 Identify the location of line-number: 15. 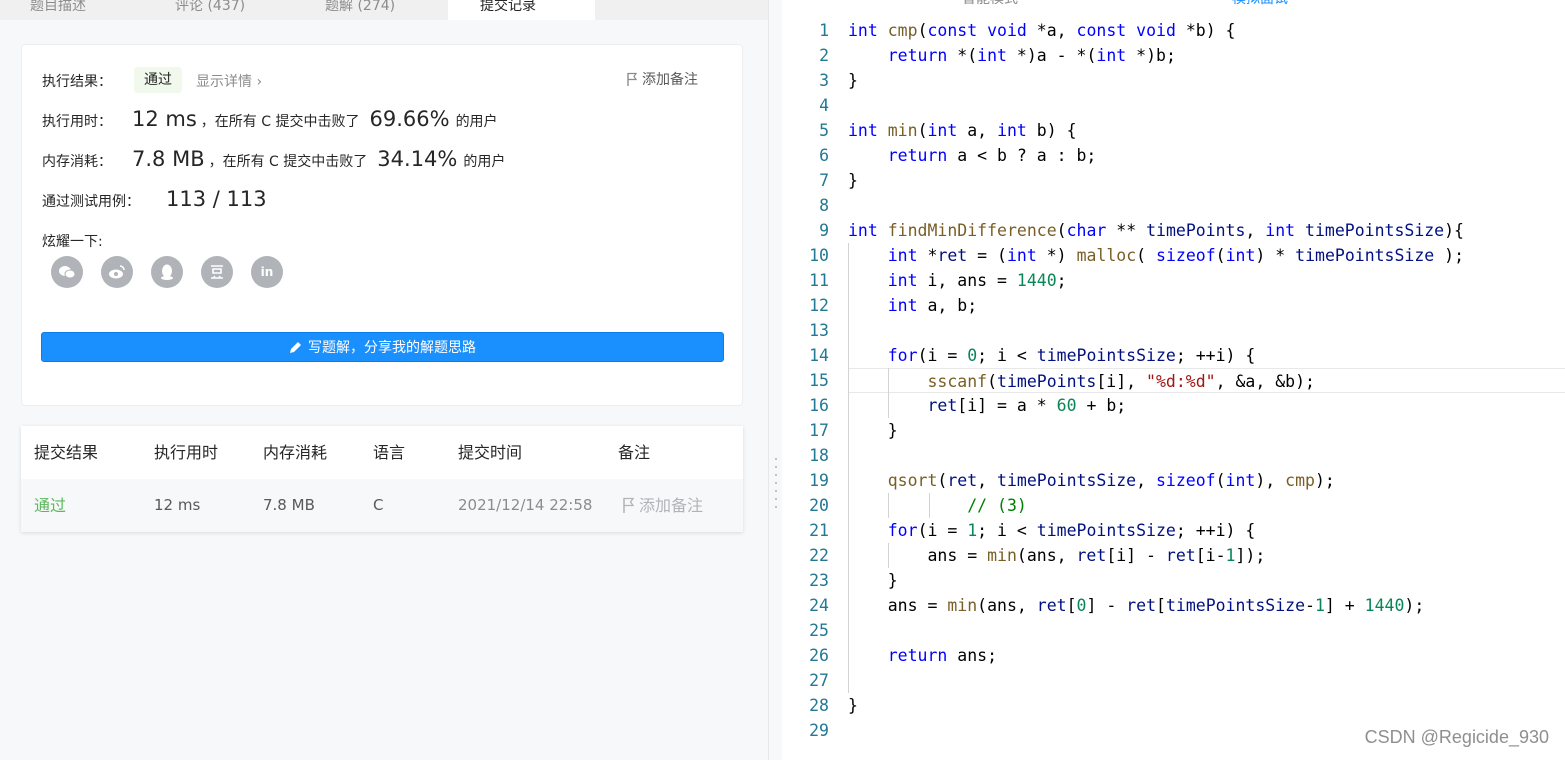
(819, 380).